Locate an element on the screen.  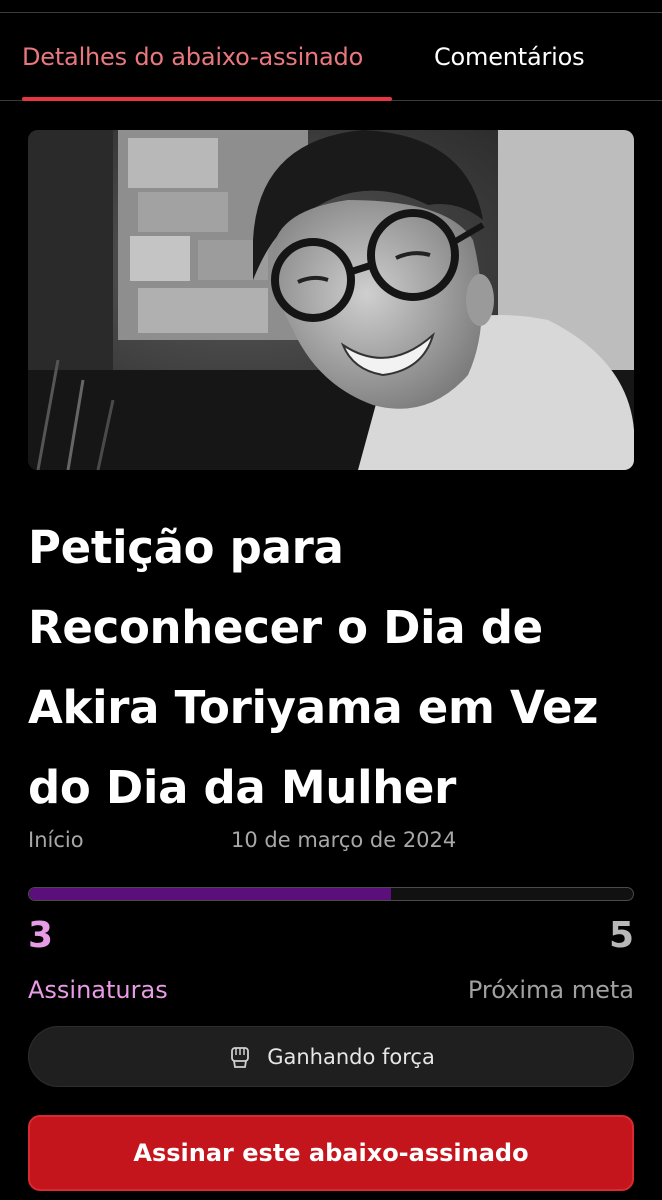
tab-petition-details: Detalhes do abaixo-assinado is located at coordinates (192, 57).